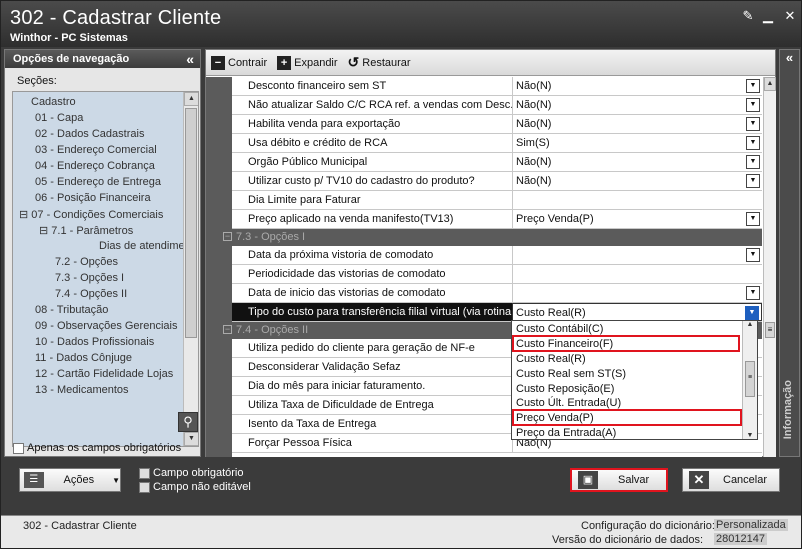 The image size is (802, 549). I want to click on restore-button: ↺ Restaurar, so click(379, 63).